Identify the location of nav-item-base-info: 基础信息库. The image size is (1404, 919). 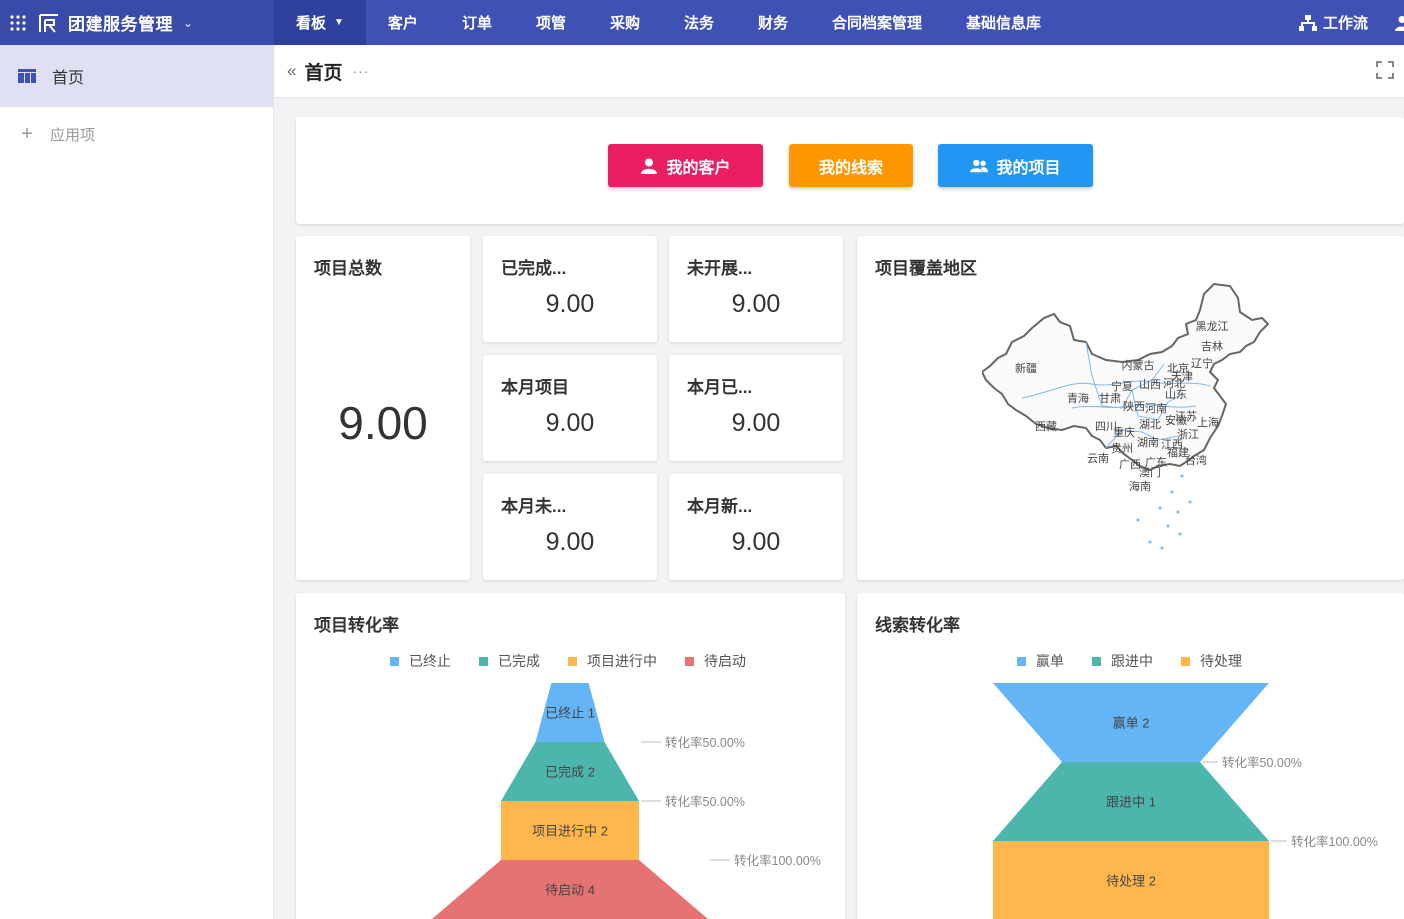
(1003, 22).